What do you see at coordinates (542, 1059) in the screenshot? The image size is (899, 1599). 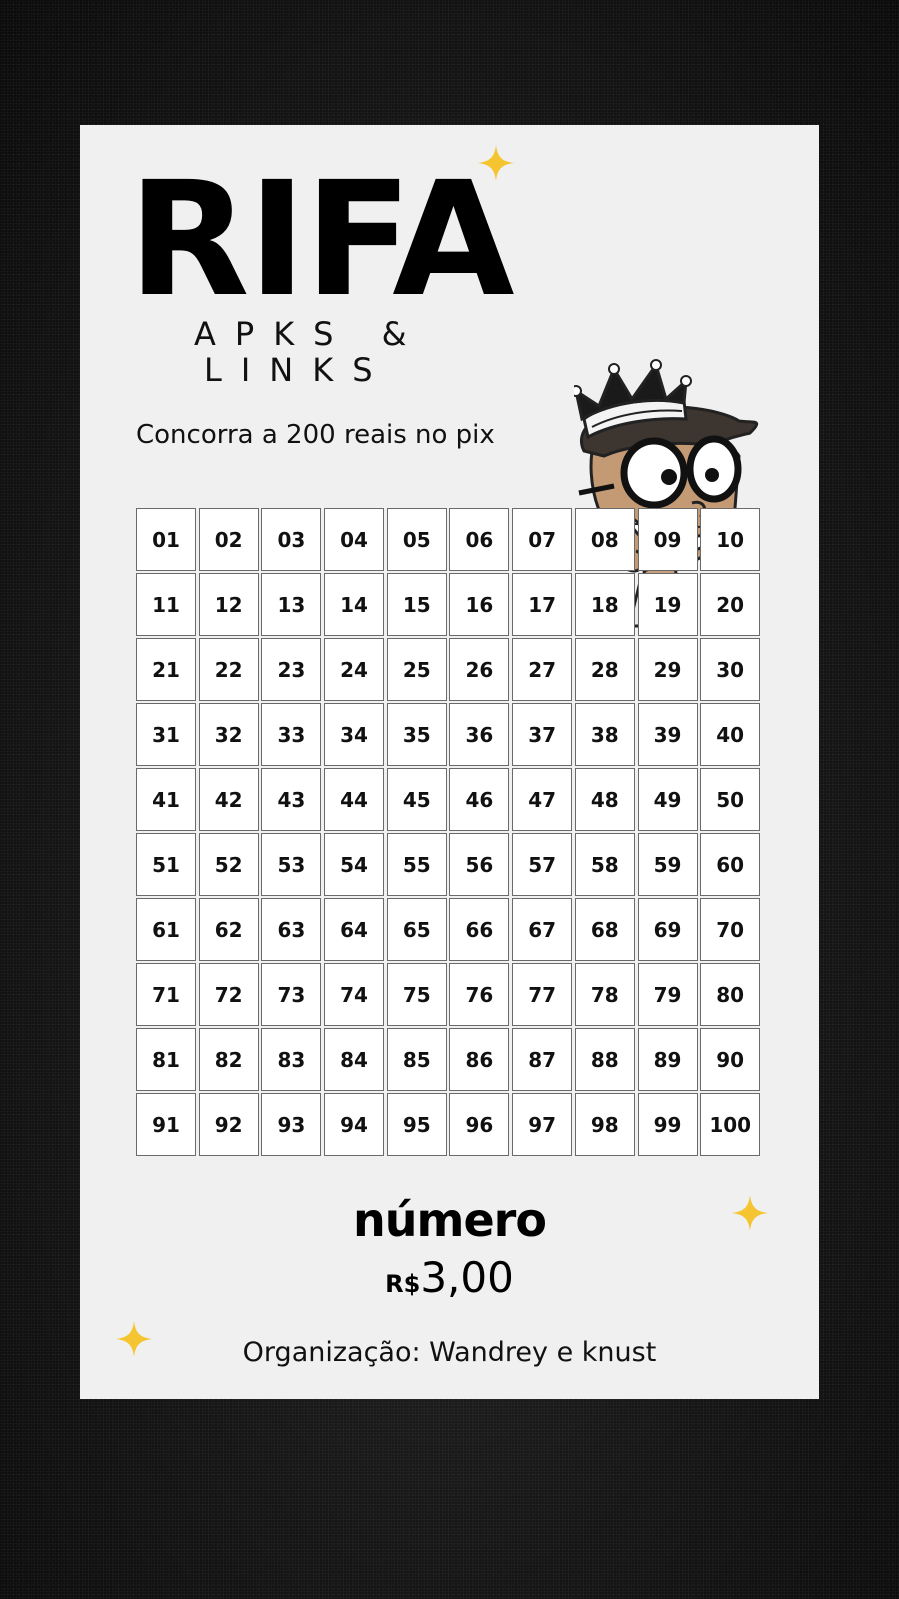 I see `raffle-number-cell: 87` at bounding box center [542, 1059].